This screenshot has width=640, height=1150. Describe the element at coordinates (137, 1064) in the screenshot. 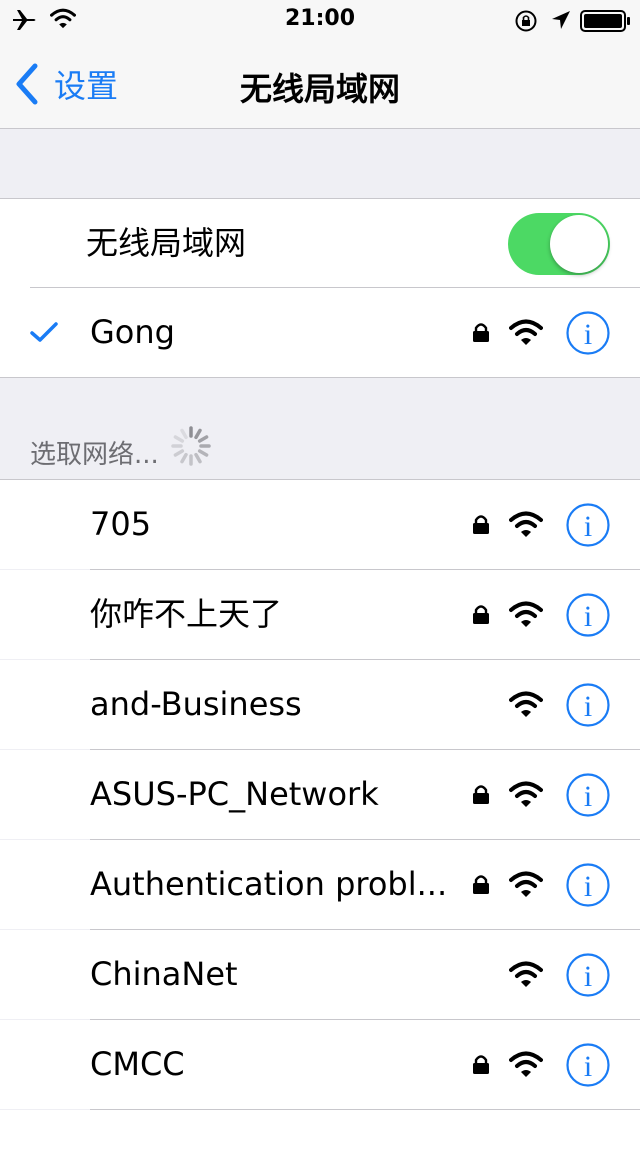

I see `network-name: CMCC` at that location.